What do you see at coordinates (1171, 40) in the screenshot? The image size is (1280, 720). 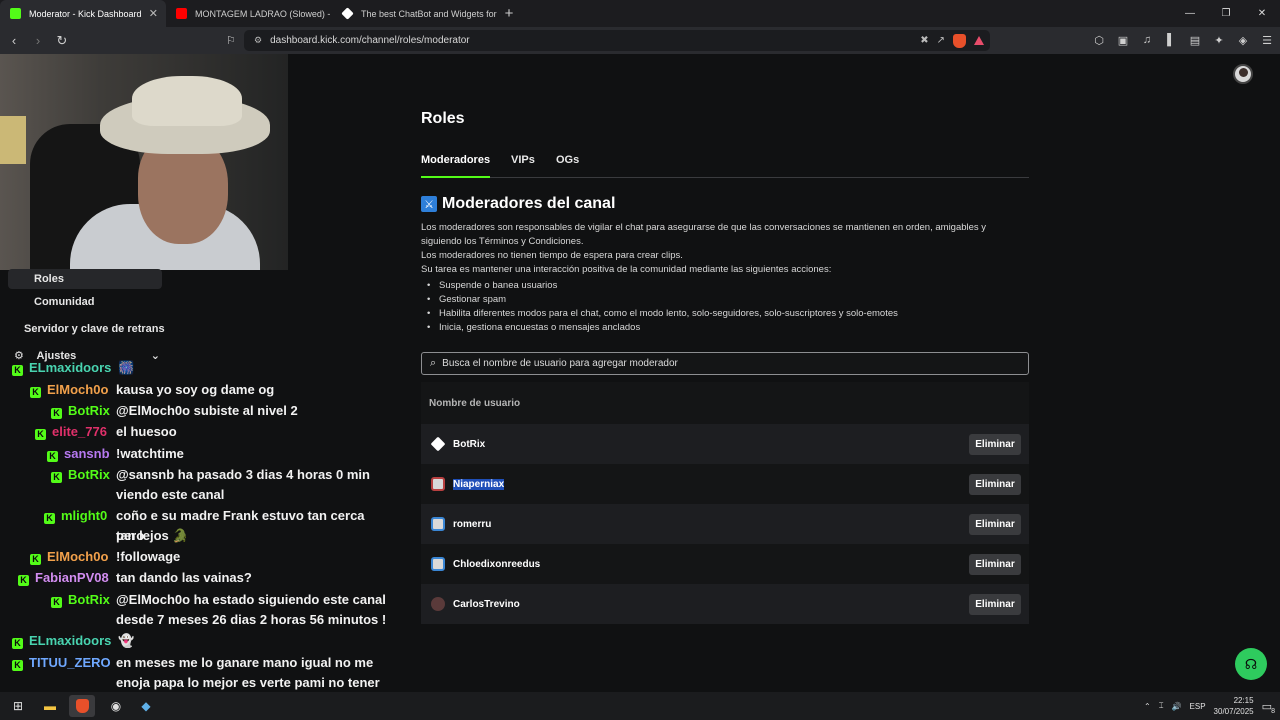 I see `sidebar-toggle-icon: ▌` at bounding box center [1171, 40].